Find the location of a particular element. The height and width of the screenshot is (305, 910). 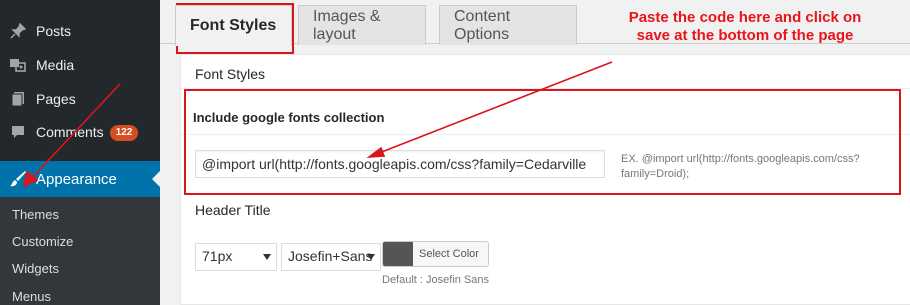

select-color-button: Select Color is located at coordinates (435, 254).